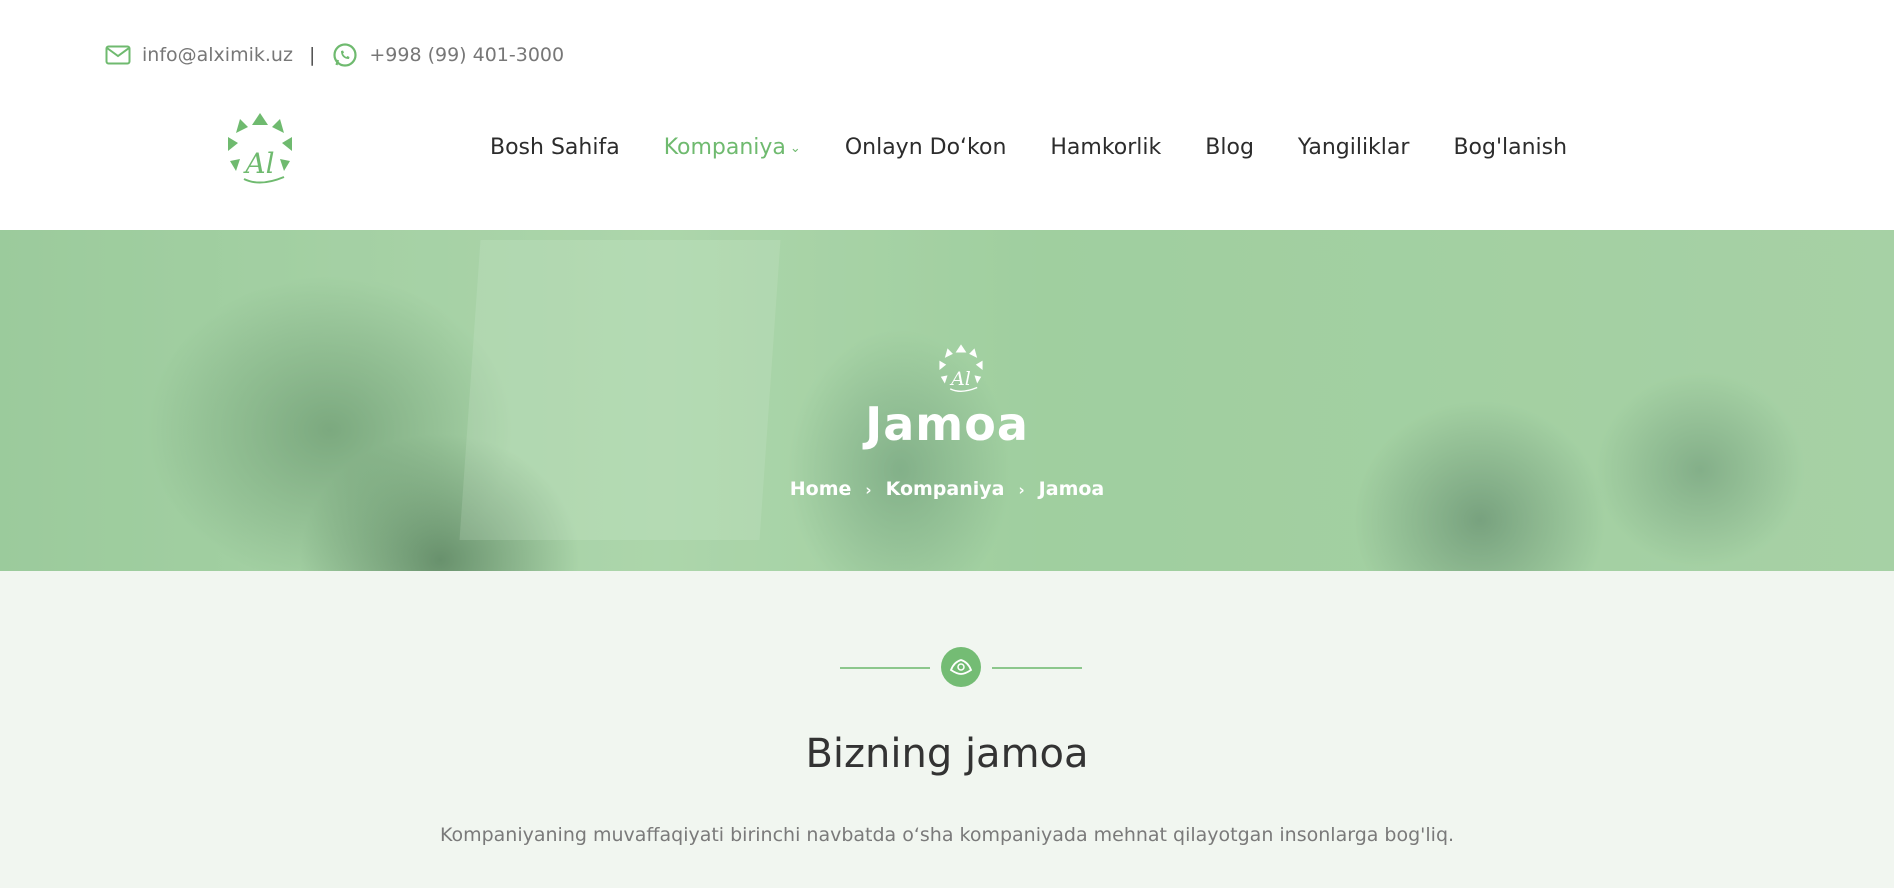  Describe the element at coordinates (345, 55) in the screenshot. I see `whatsapp-icon` at that location.